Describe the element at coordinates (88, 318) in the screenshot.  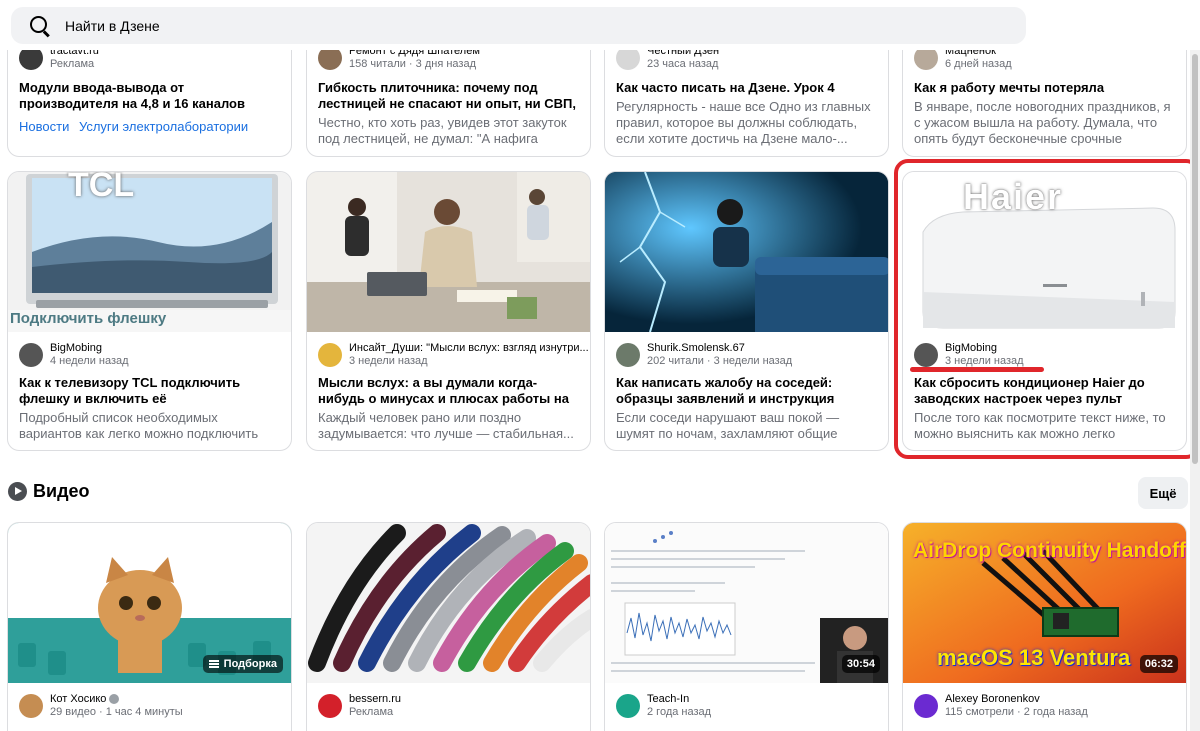
I see `thumb-caption: Подключить флешку` at that location.